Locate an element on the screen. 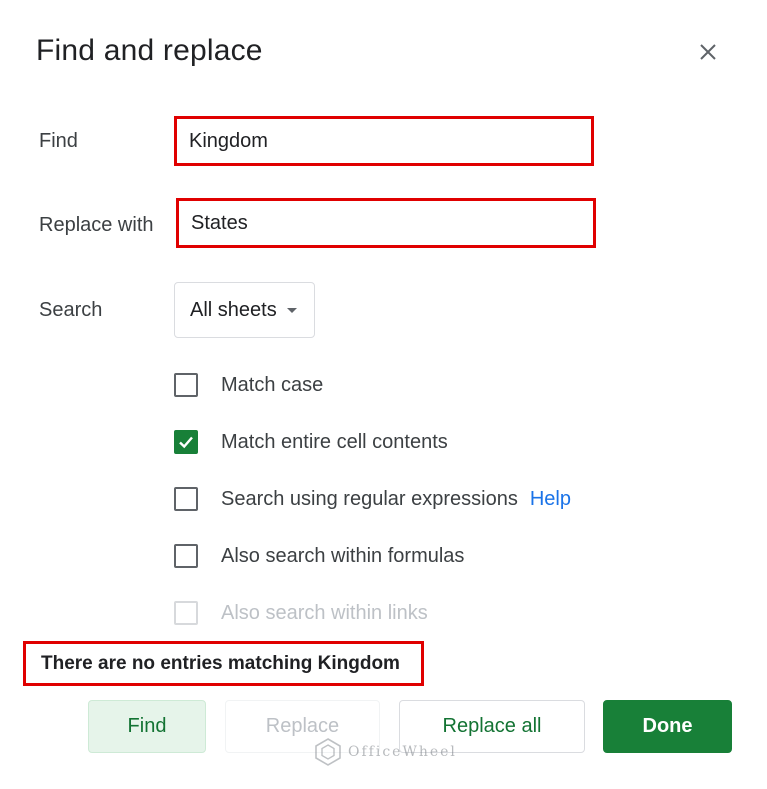 This screenshot has width=767, height=789. help-link: Help is located at coordinates (550, 499).